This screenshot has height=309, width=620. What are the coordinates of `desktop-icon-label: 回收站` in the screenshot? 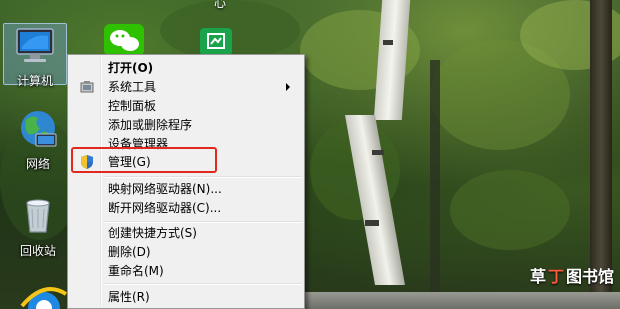 It's located at (37, 251).